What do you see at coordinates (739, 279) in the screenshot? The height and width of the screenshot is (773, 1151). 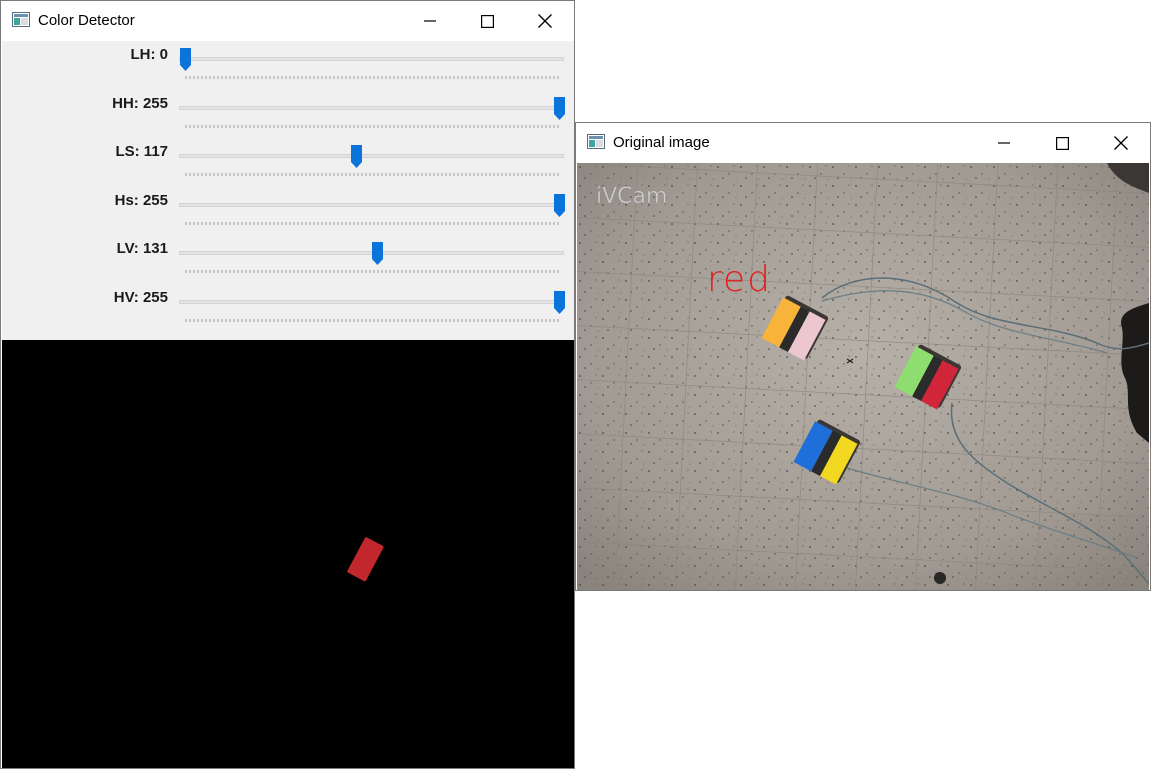 I see `detected-color-label: red` at bounding box center [739, 279].